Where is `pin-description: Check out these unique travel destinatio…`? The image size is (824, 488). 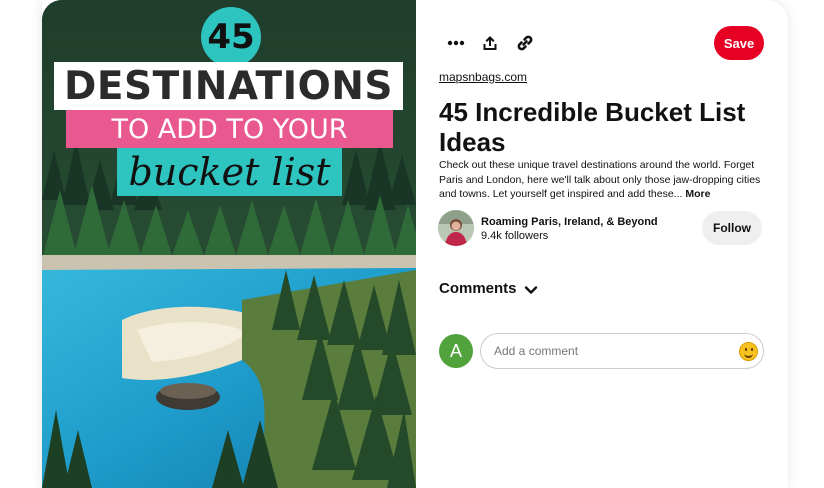
pin-description: Check out these unique travel destinatio… is located at coordinates (602, 180).